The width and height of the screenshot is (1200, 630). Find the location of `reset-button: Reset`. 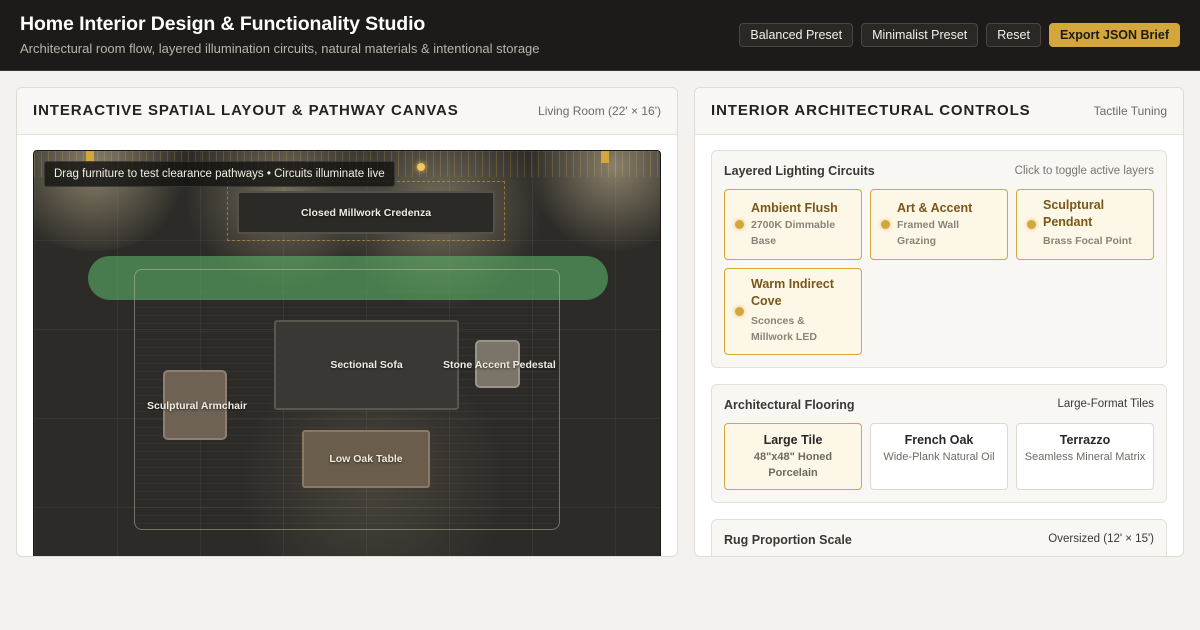

reset-button: Reset is located at coordinates (1013, 35).